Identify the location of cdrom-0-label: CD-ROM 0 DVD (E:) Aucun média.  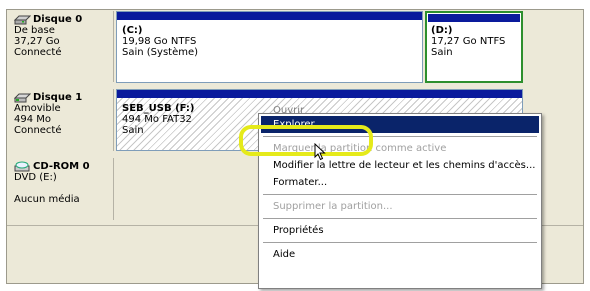
(62, 189).